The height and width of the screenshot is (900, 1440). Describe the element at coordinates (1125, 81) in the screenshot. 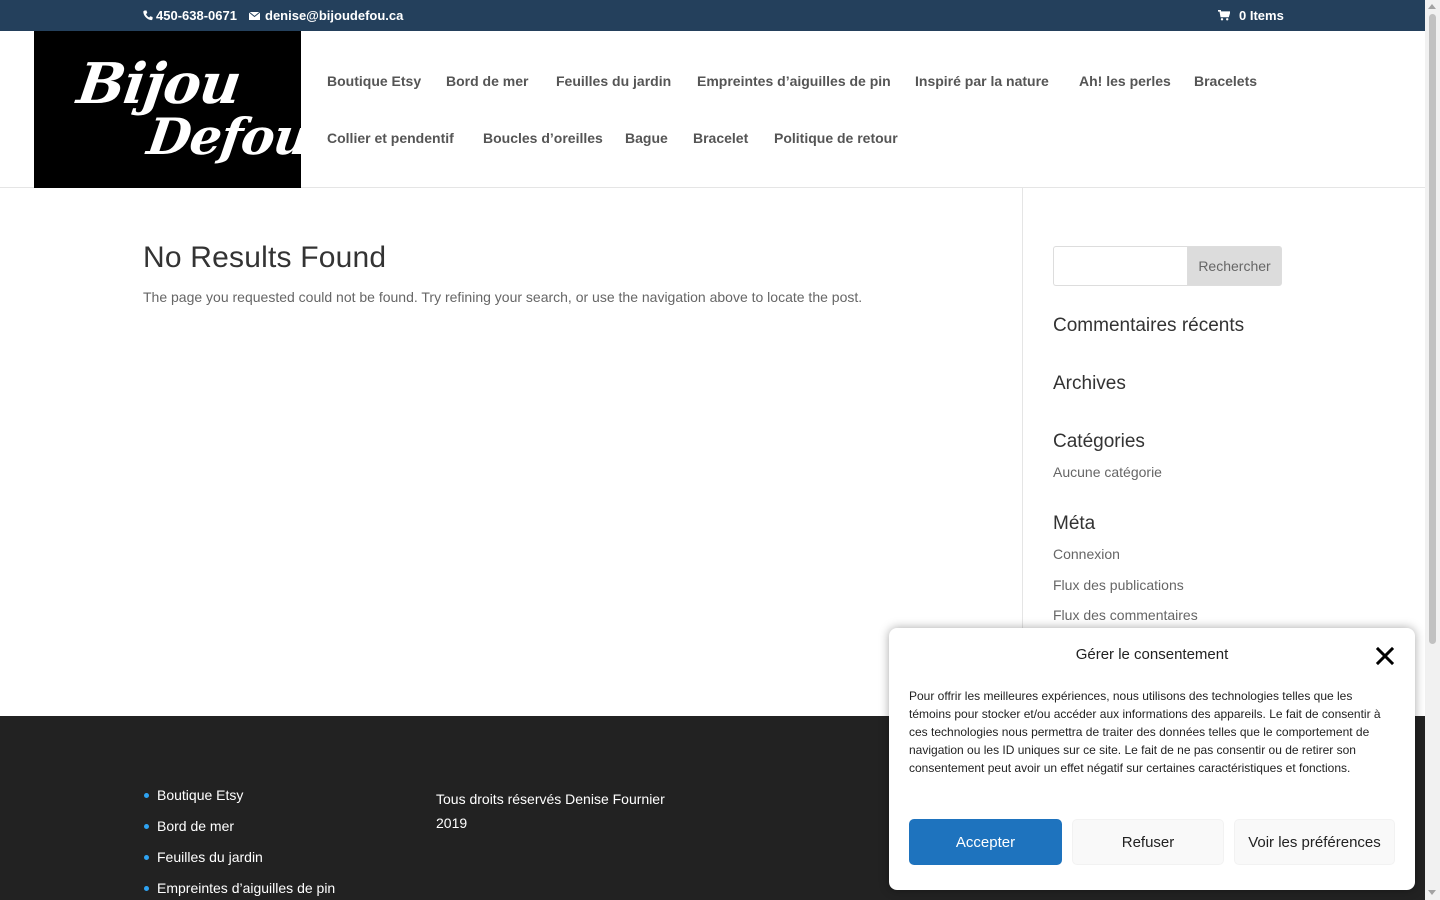

I see `nav-item-perles: Ah! les perles` at that location.